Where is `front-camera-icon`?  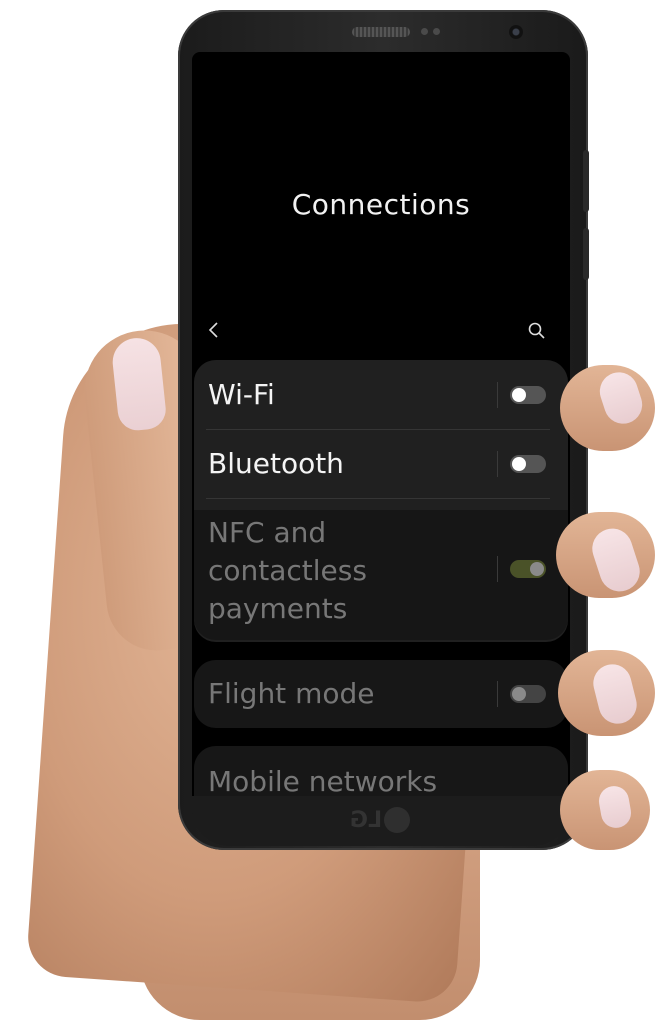 front-camera-icon is located at coordinates (516, 32).